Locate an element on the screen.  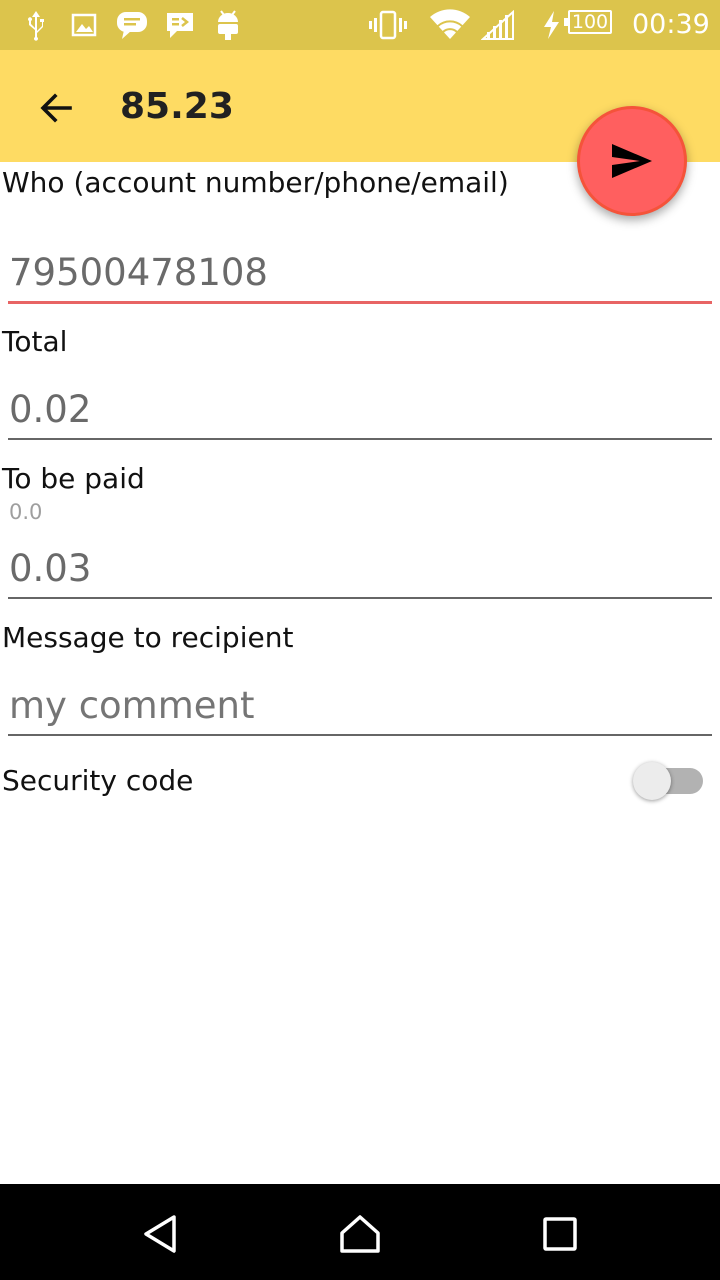
arrow-back-icon is located at coordinates (56, 108).